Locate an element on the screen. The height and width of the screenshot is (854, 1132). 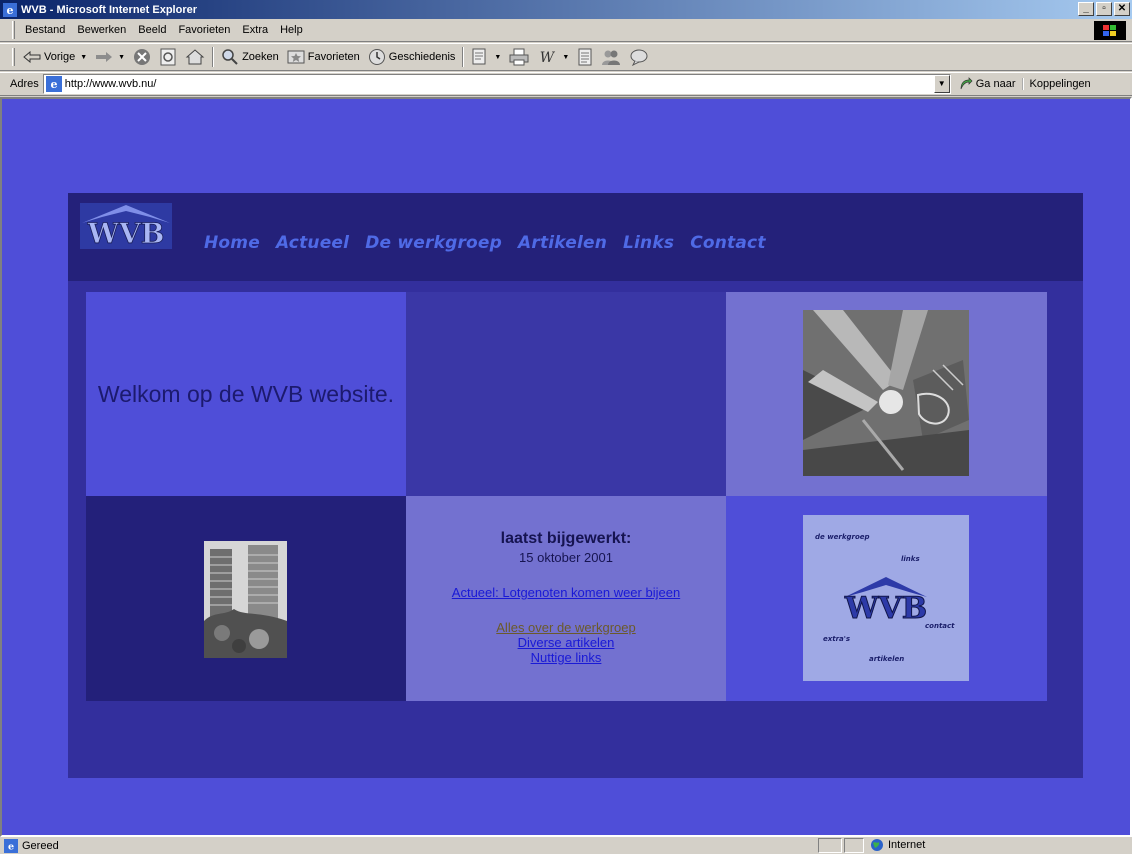
forward-arrow-icon is located at coordinates (104, 57).